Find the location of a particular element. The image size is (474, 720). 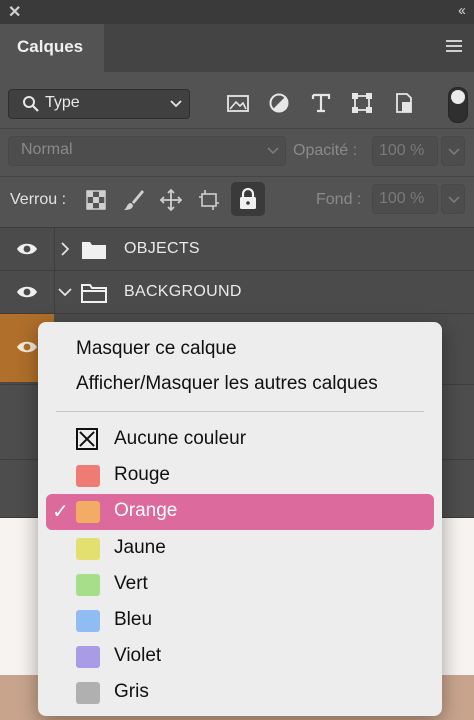

shape-filter-icon is located at coordinates (362, 103).